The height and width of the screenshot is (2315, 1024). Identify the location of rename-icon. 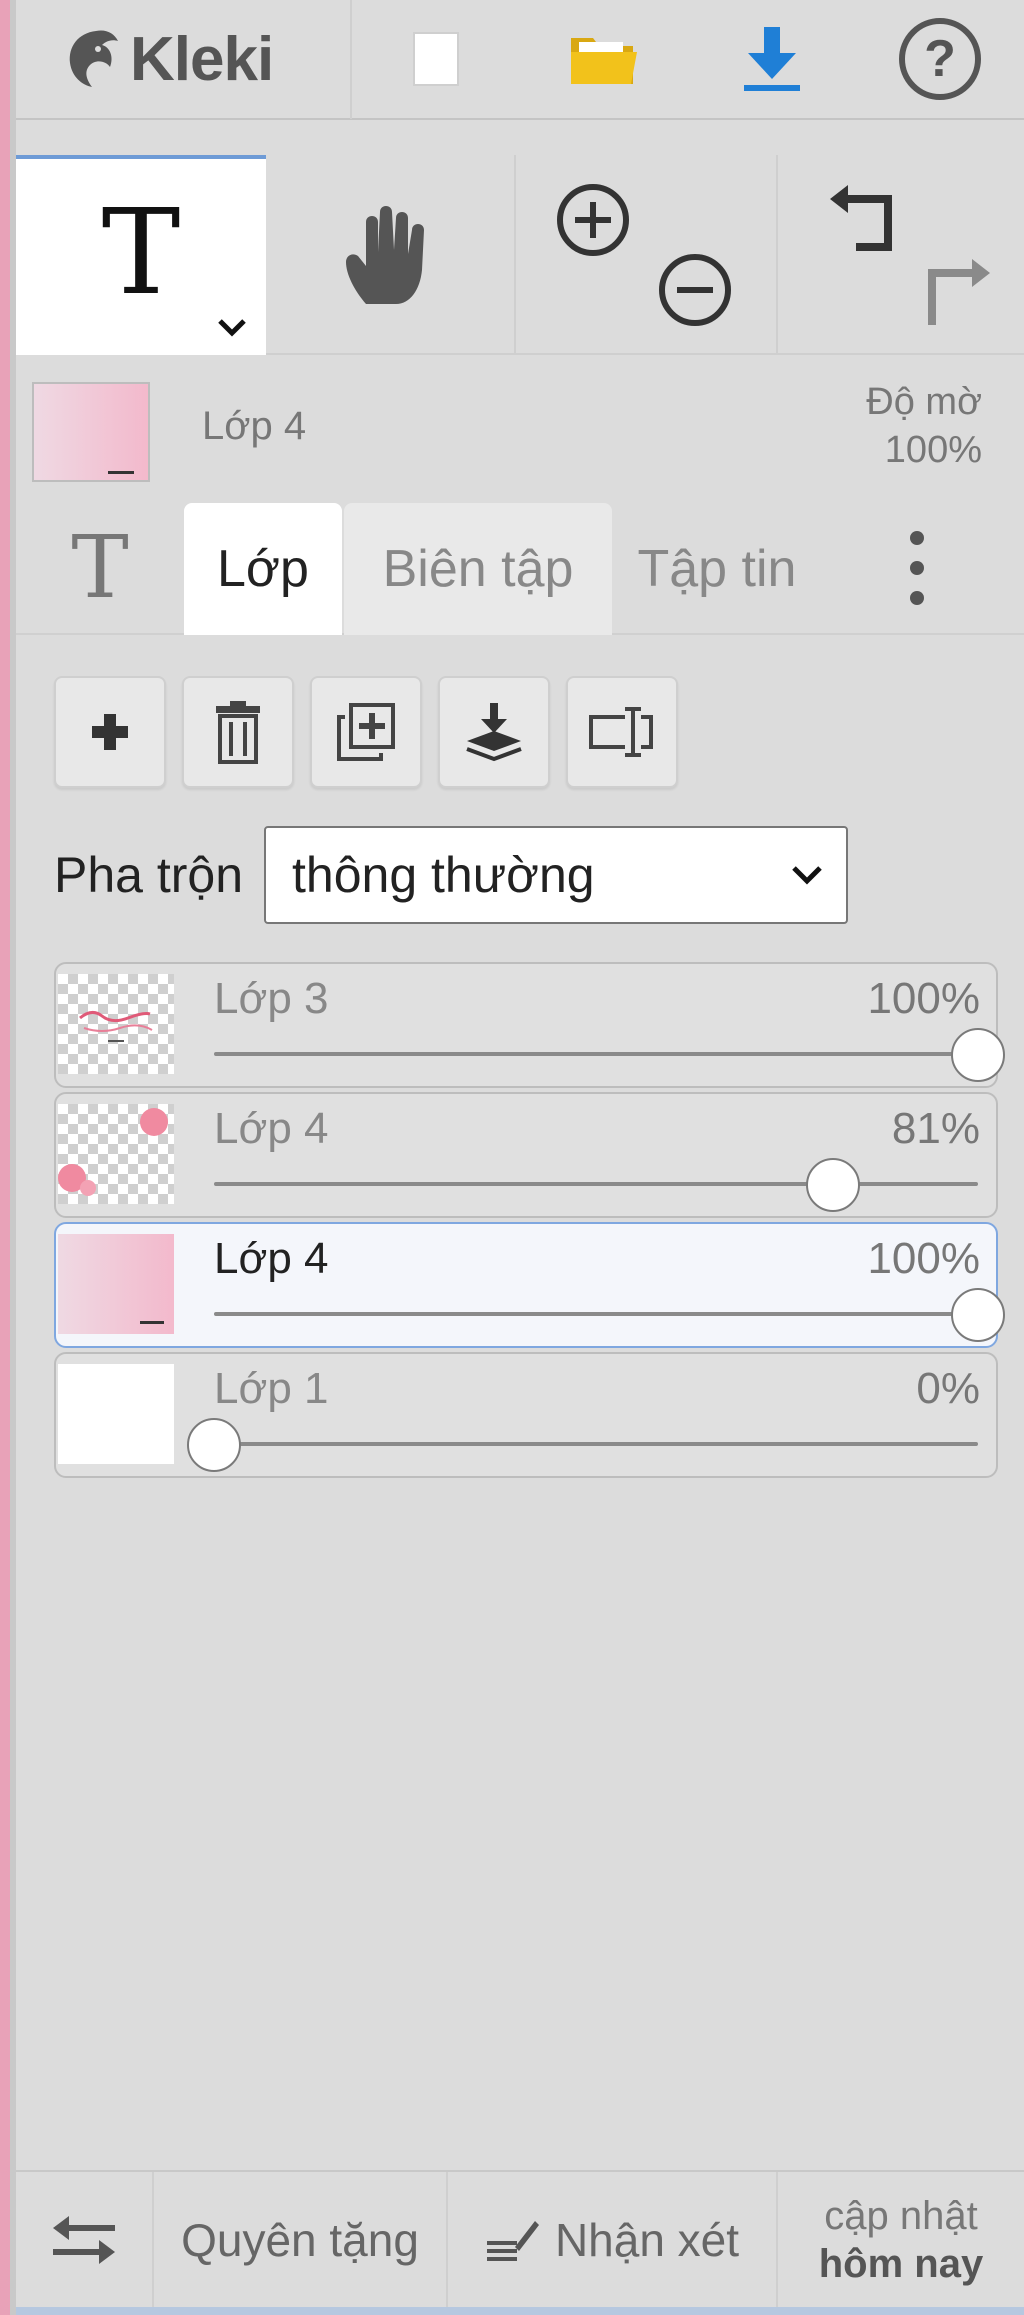
(621, 732).